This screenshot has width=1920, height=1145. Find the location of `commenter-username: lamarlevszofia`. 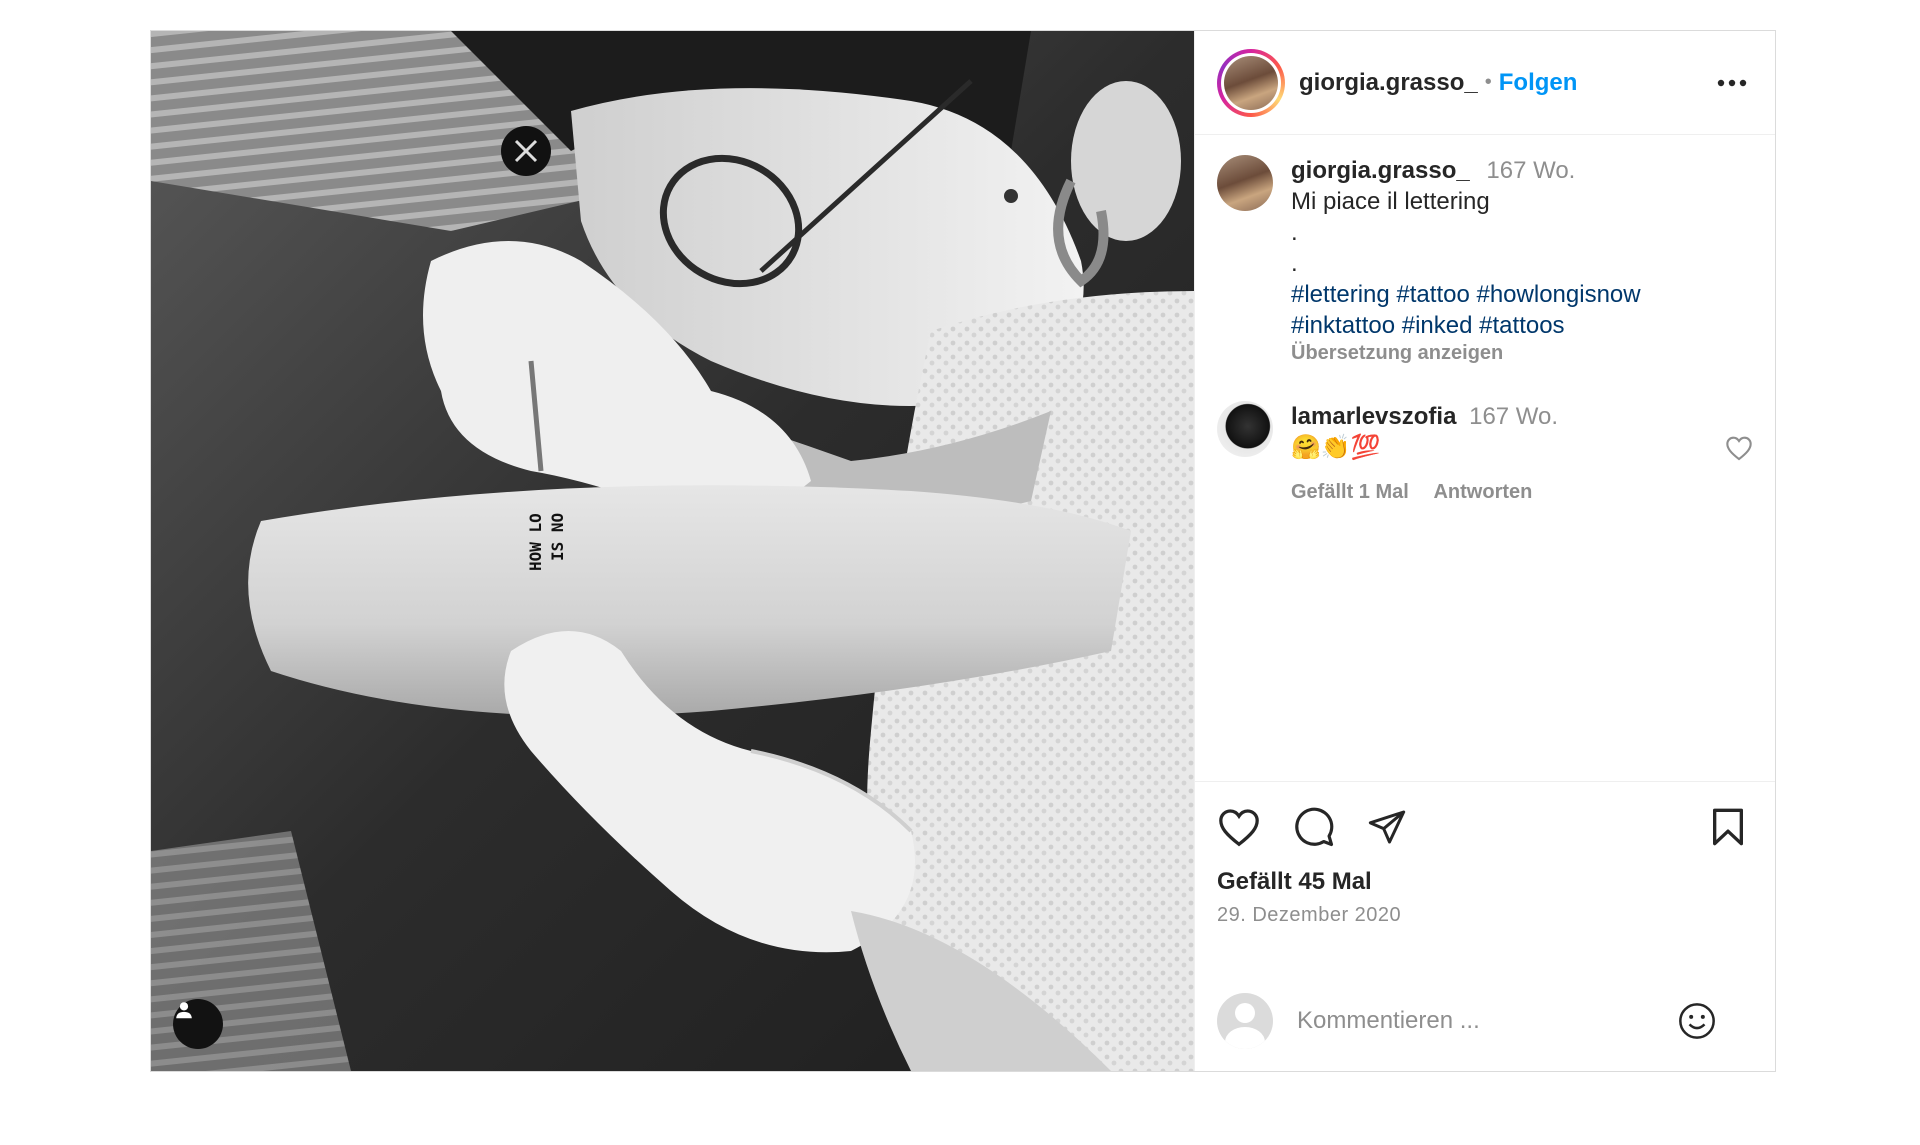

commenter-username: lamarlevszofia is located at coordinates (1373, 416).